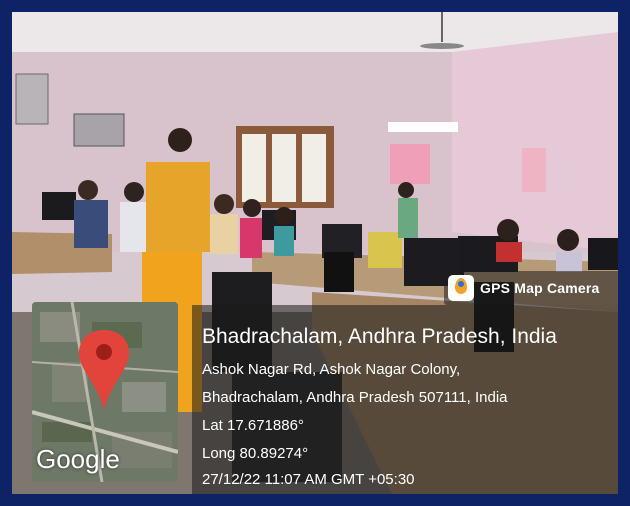  What do you see at coordinates (379, 336) in the screenshot?
I see `location-title: Bhadrachalam, Andhra Pradesh, India` at bounding box center [379, 336].